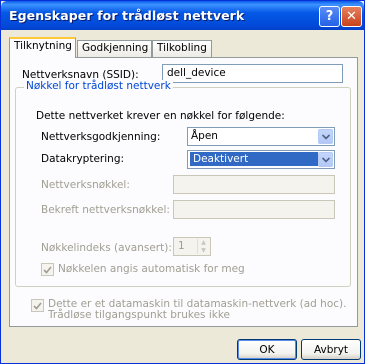 Image resolution: width=365 pixels, height=364 pixels. What do you see at coordinates (127, 15) in the screenshot?
I see `window-title: Egenskaper for trådløst nettverk` at bounding box center [127, 15].